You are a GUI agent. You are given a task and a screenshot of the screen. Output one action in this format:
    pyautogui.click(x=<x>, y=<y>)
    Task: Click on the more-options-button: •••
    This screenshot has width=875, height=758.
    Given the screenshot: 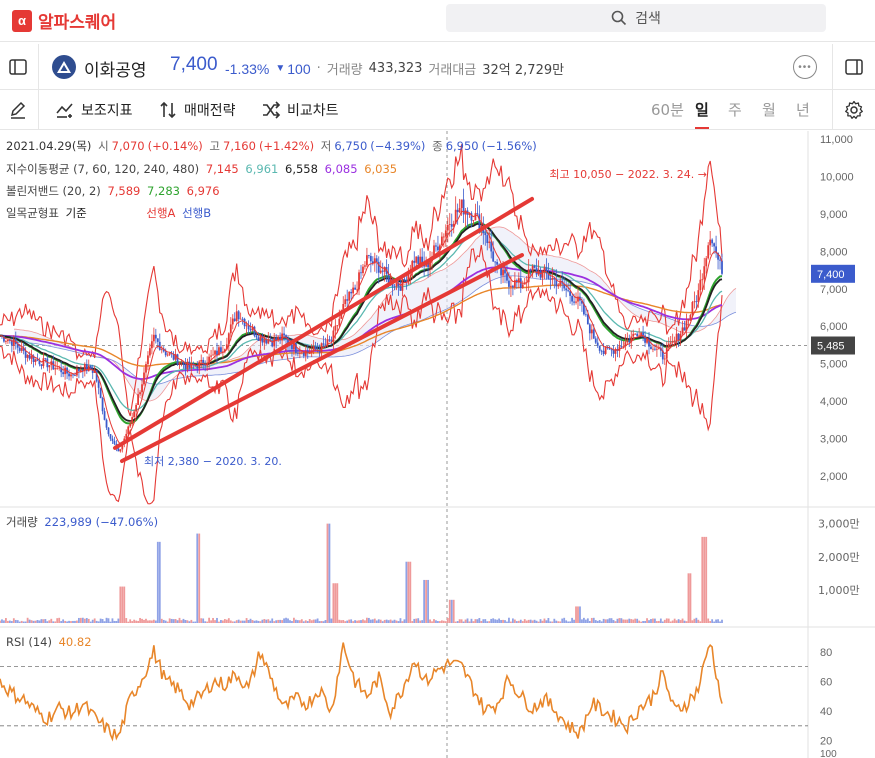 What is the action you would take?
    pyautogui.click(x=805, y=67)
    